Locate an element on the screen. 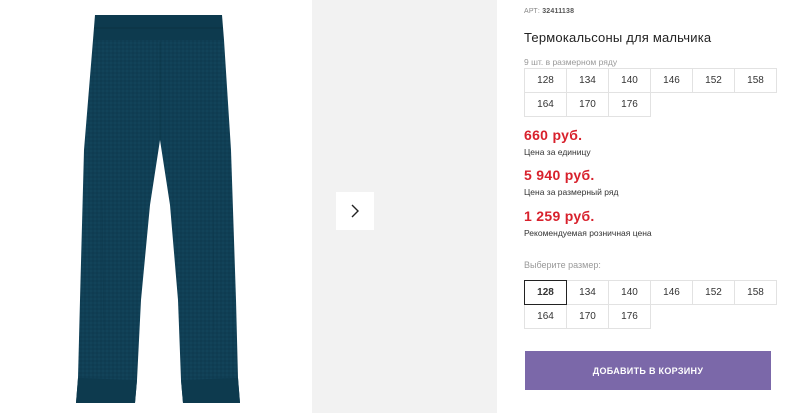 This screenshot has height=413, width=800. size-option-134: 134 is located at coordinates (587, 292).